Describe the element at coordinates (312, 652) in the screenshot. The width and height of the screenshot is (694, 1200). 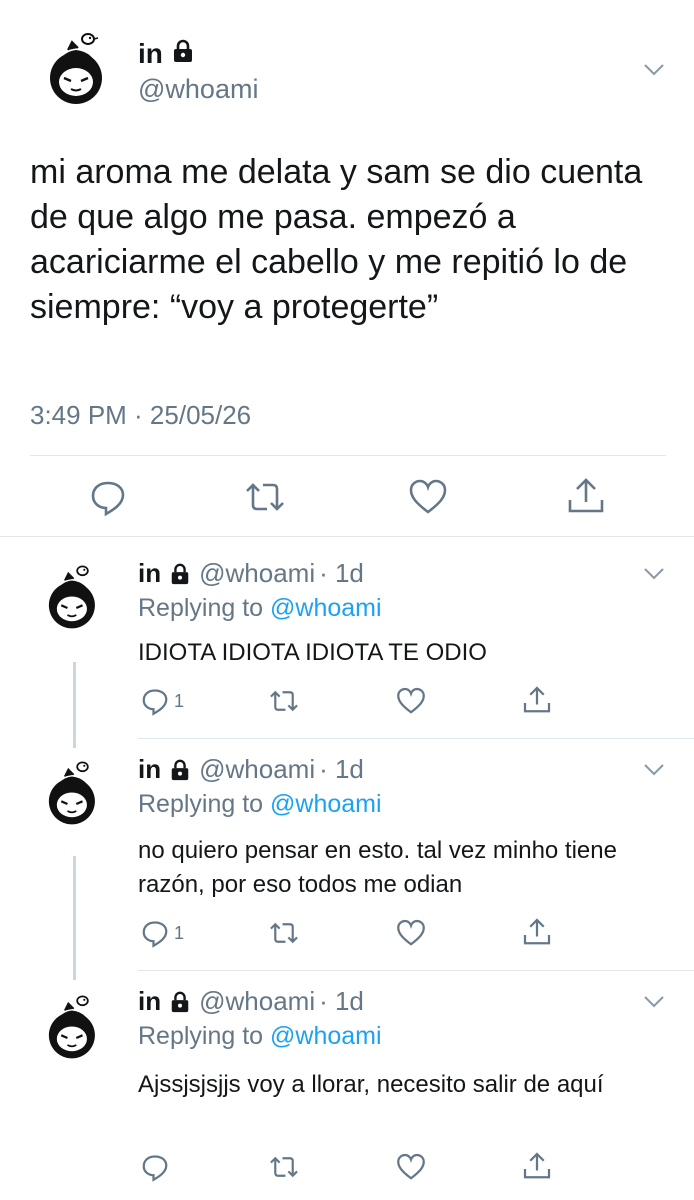
I see `reply-text: IDIOTA IDIOTA IDIOTA TE ODIO` at that location.